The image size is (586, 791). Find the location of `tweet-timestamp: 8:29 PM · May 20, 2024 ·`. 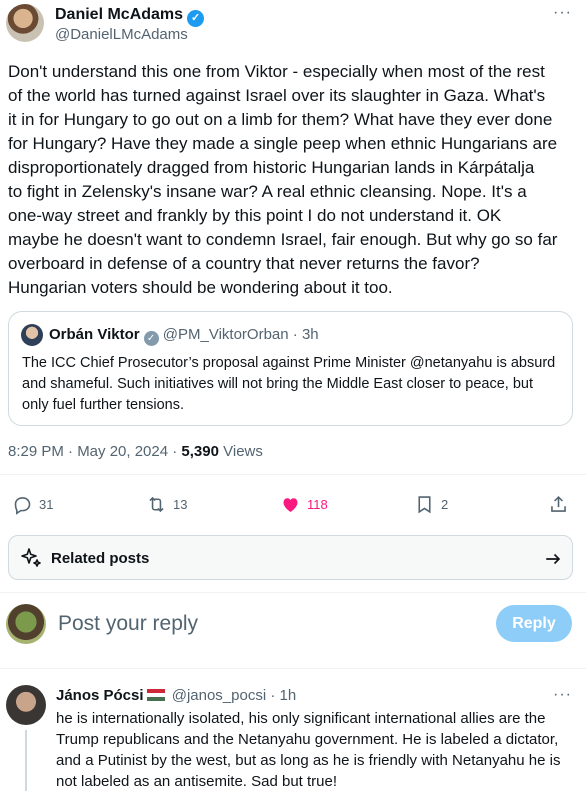

tweet-timestamp: 8:29 PM · May 20, 2024 · is located at coordinates (94, 451).